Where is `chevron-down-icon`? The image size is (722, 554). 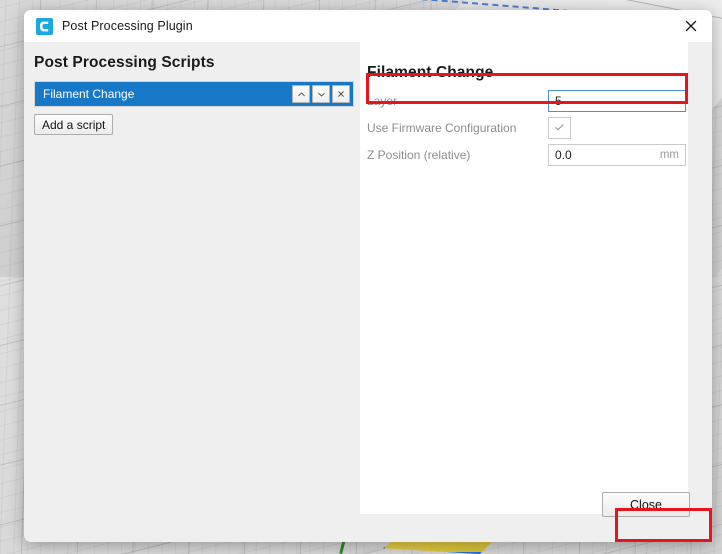
chevron-down-icon is located at coordinates (321, 94).